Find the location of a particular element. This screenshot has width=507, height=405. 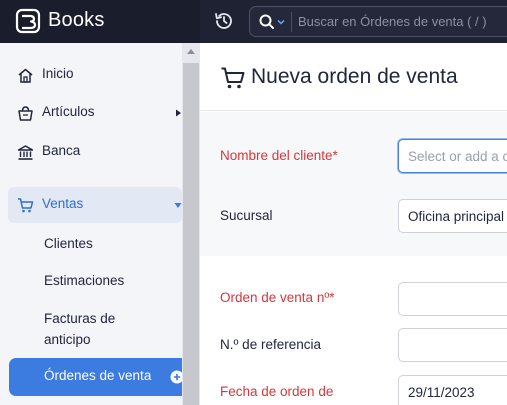

reference-number-label: N.º de referencia is located at coordinates (270, 344).